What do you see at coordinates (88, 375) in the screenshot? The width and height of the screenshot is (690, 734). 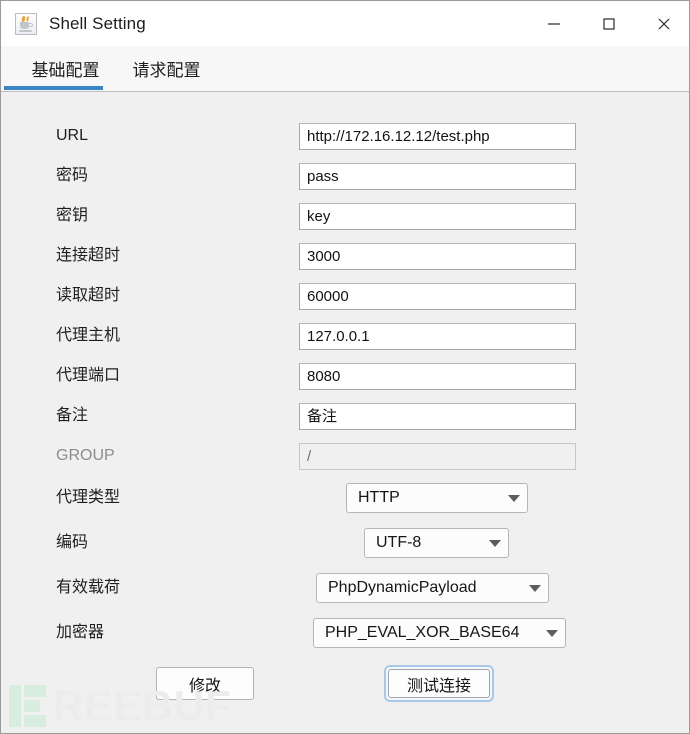 I see `label-proxy-port: 代理端口` at bounding box center [88, 375].